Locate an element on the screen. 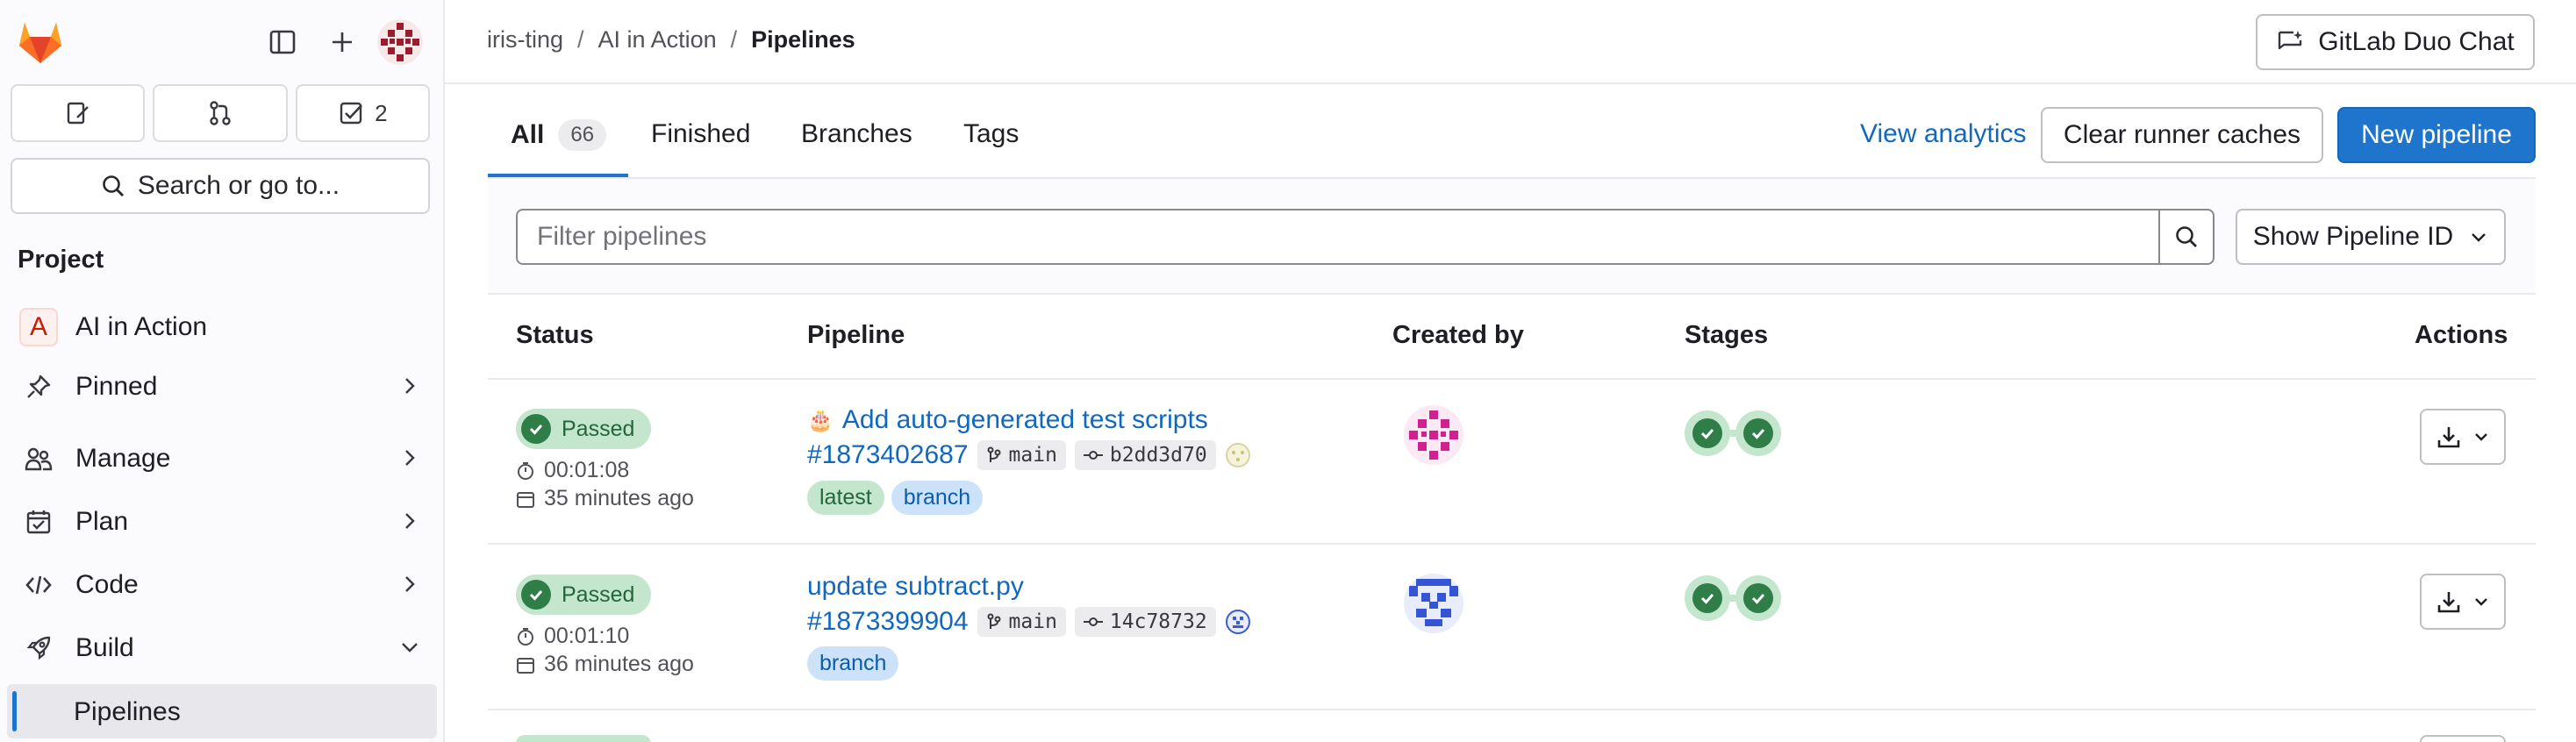 Image resolution: width=2576 pixels, height=742 pixels. tab-branches: Branches is located at coordinates (856, 134).